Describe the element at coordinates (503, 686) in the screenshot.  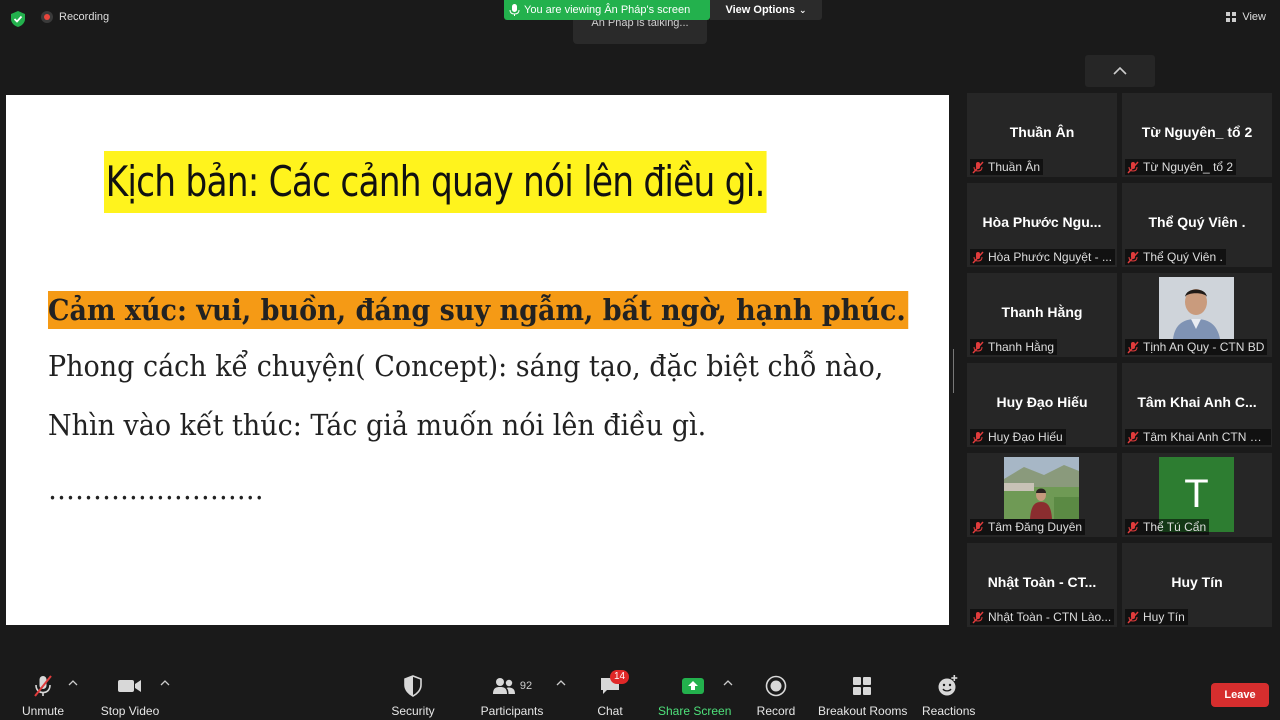
I see `participants-icon` at that location.